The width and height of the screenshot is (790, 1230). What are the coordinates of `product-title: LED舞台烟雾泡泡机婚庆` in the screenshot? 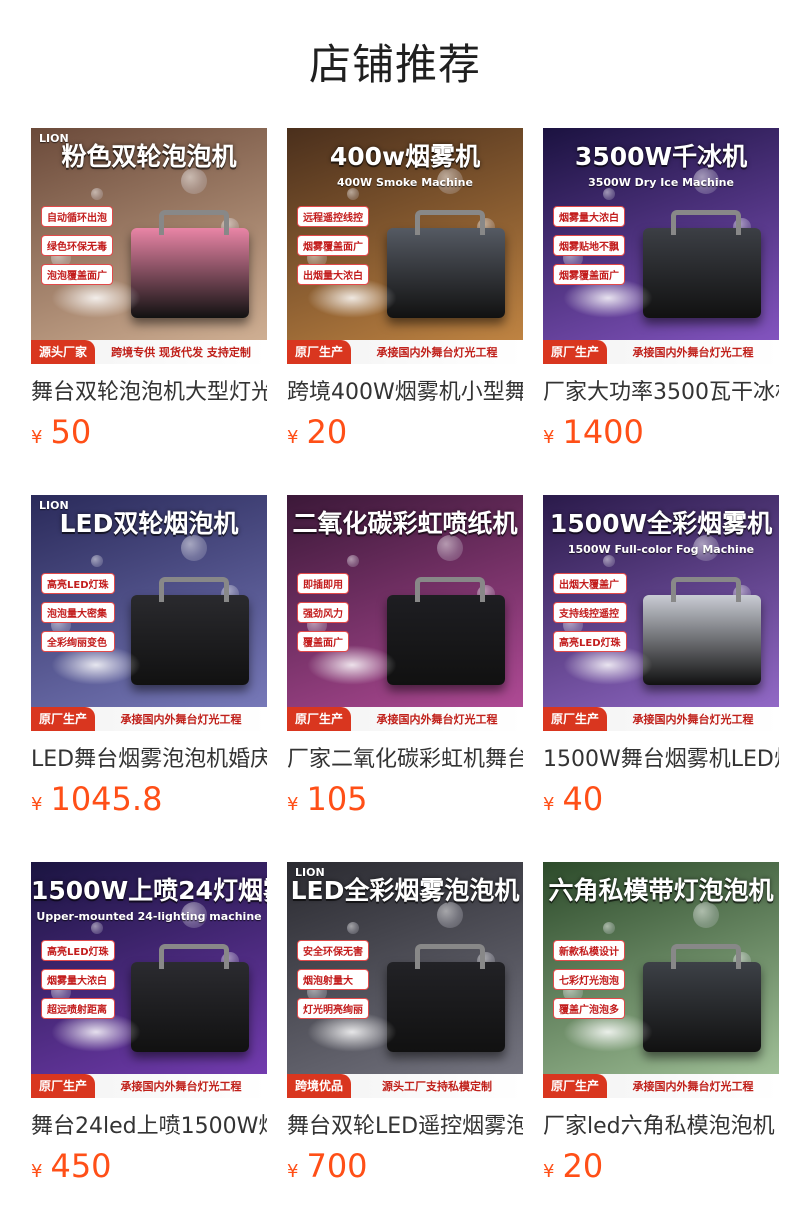 It's located at (149, 760).